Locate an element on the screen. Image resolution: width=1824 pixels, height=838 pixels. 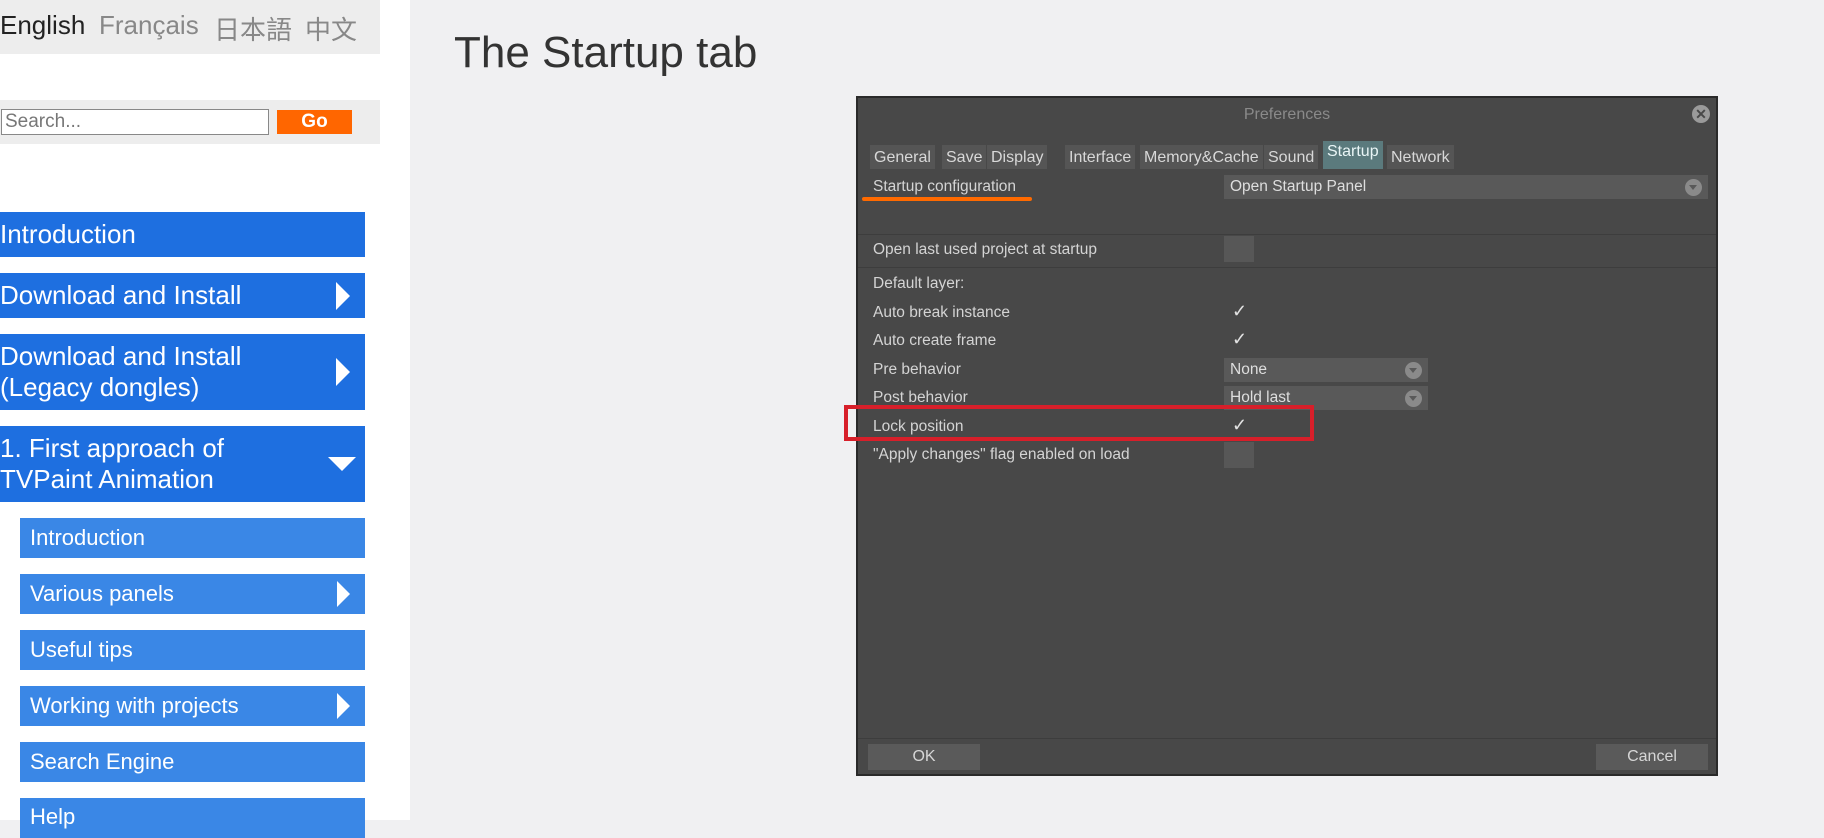
close-circle-icon: ✕ is located at coordinates (1701, 114).